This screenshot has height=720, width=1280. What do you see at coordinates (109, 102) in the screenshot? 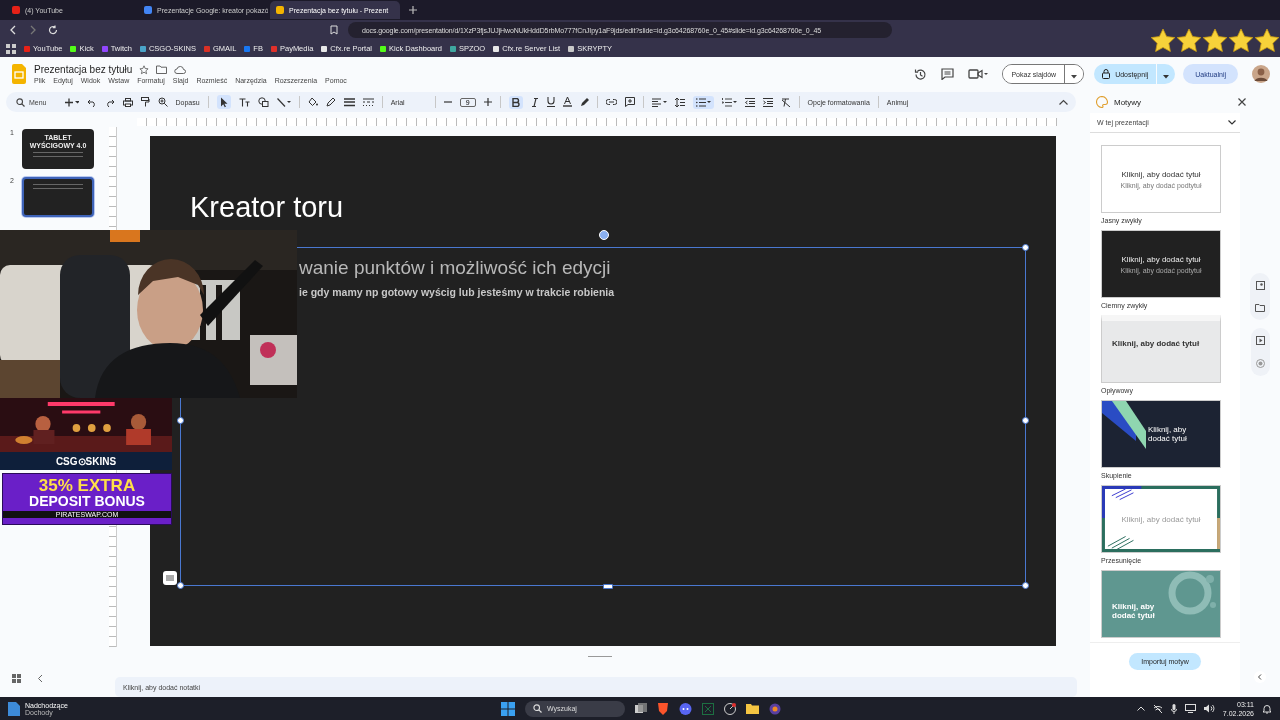
I see `redo-icon` at bounding box center [109, 102].